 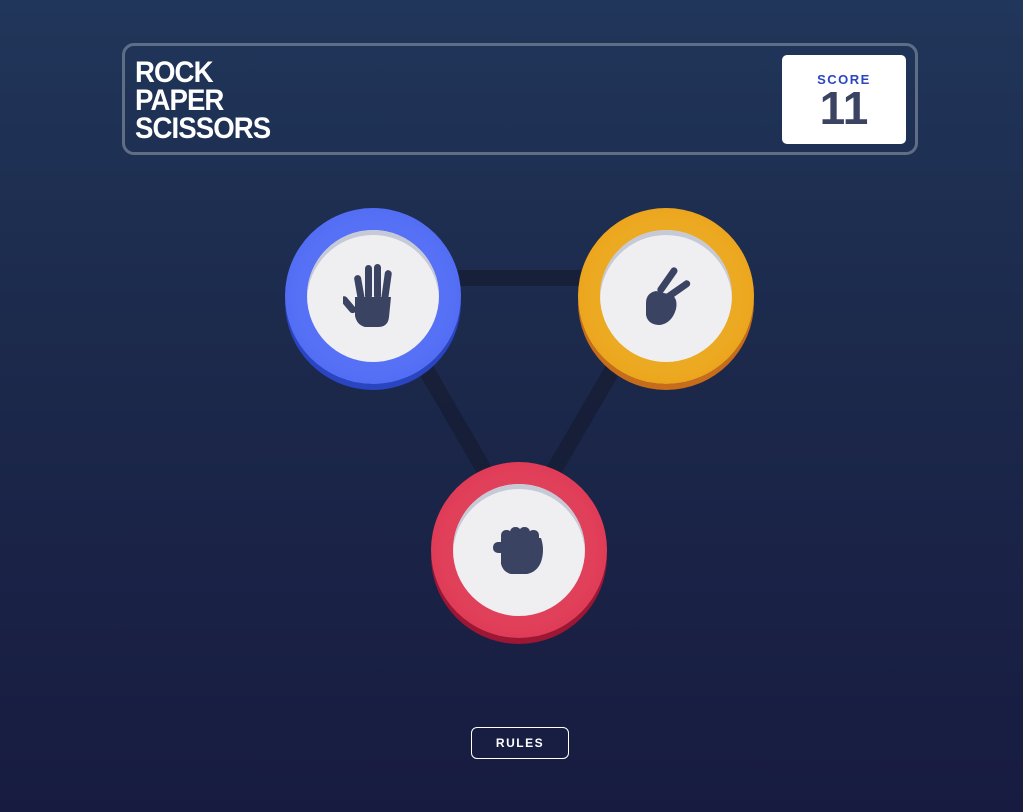 What do you see at coordinates (520, 743) in the screenshot?
I see `rules-button: RULES` at bounding box center [520, 743].